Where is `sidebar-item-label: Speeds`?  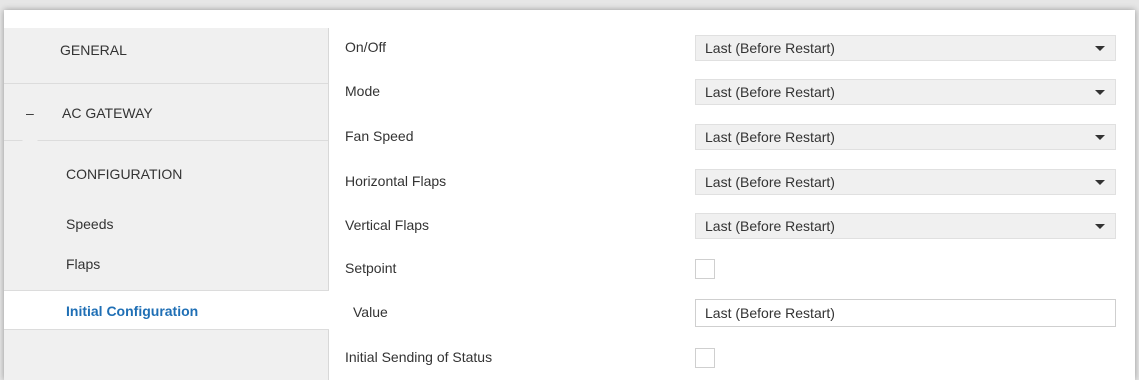
sidebar-item-label: Speeds is located at coordinates (90, 224).